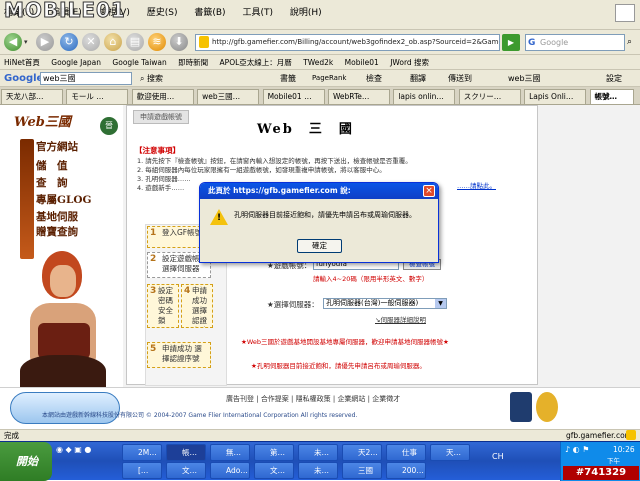 The image size is (640, 481). What do you see at coordinates (153, 233) in the screenshot?
I see `step-number: 1` at bounding box center [153, 233].